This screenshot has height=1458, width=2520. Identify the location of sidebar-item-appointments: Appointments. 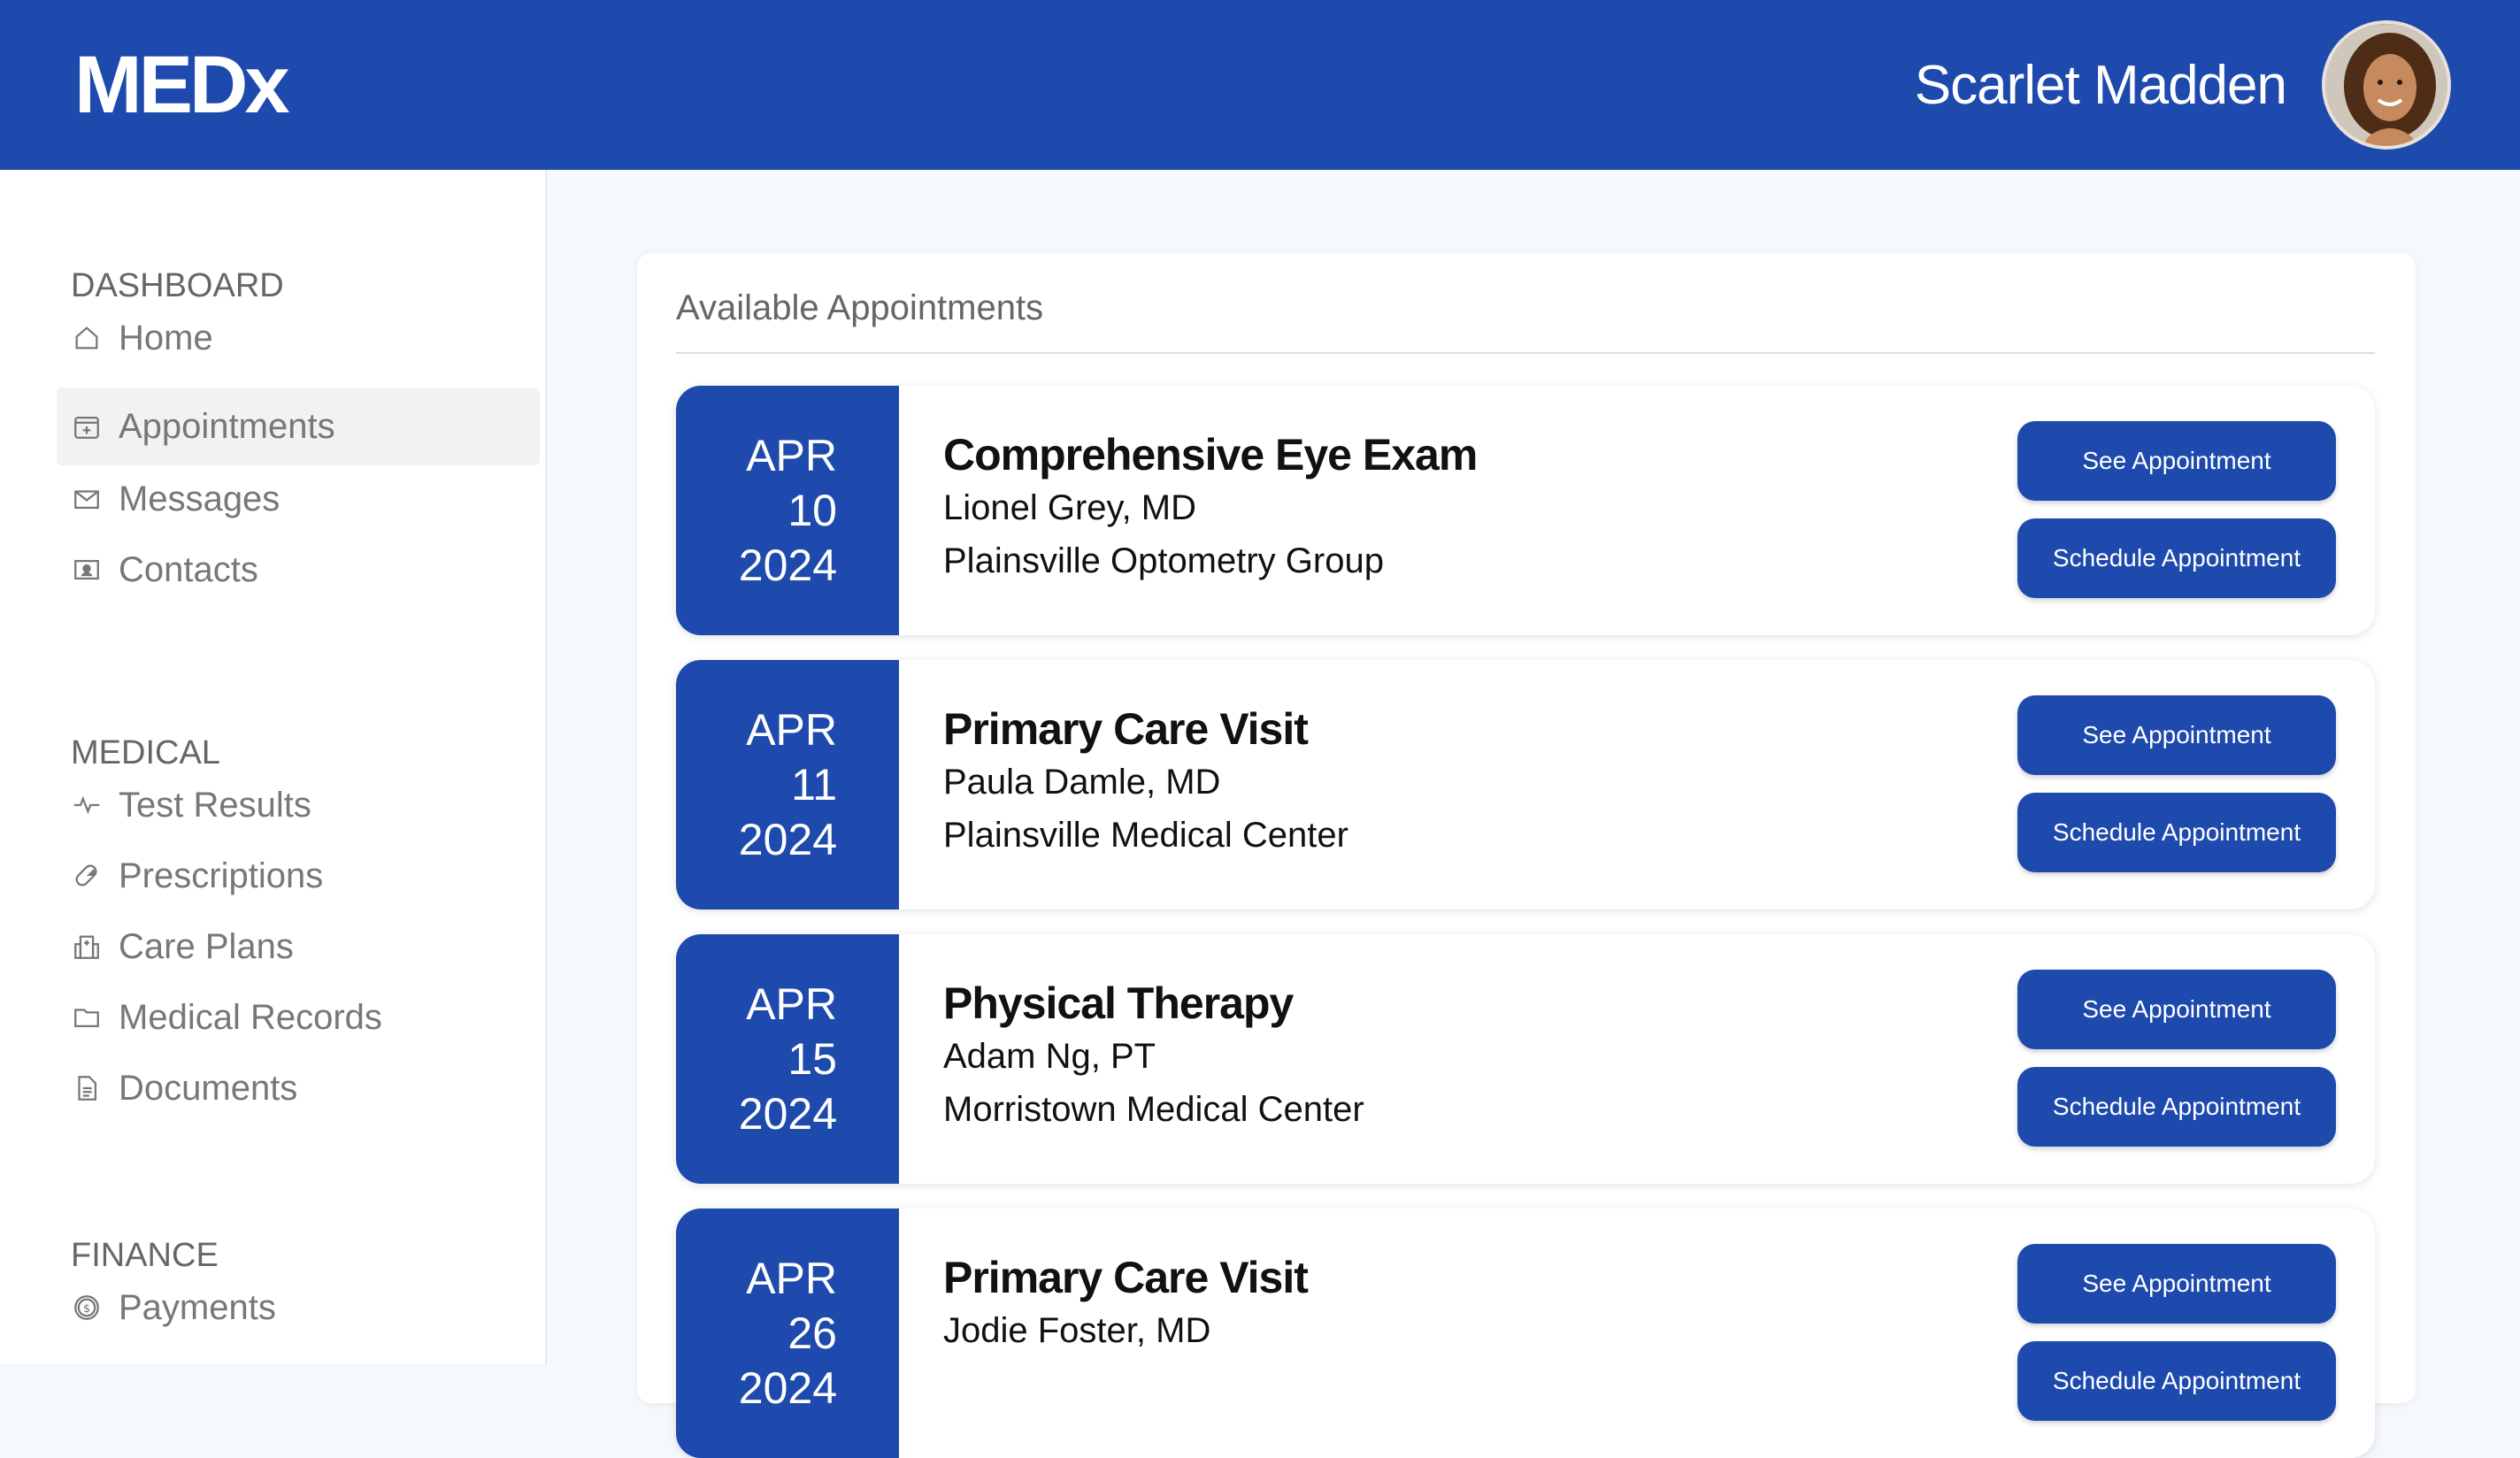
(298, 427).